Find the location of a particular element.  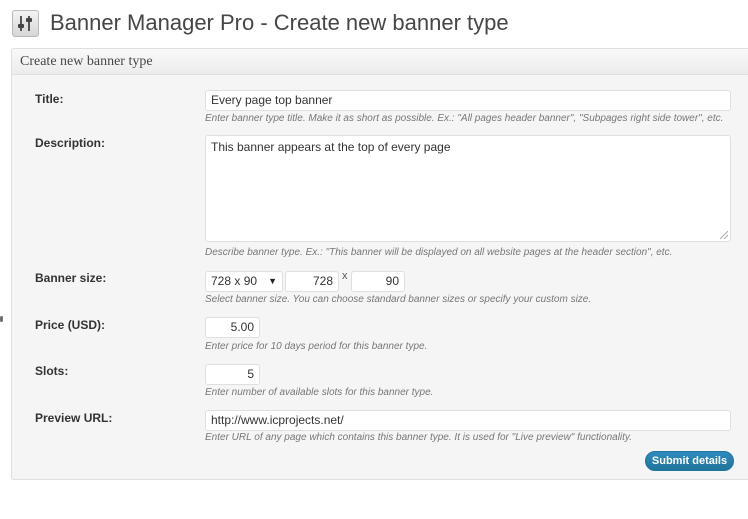

banner-size-select: 728 x 90 ▼ is located at coordinates (244, 281).